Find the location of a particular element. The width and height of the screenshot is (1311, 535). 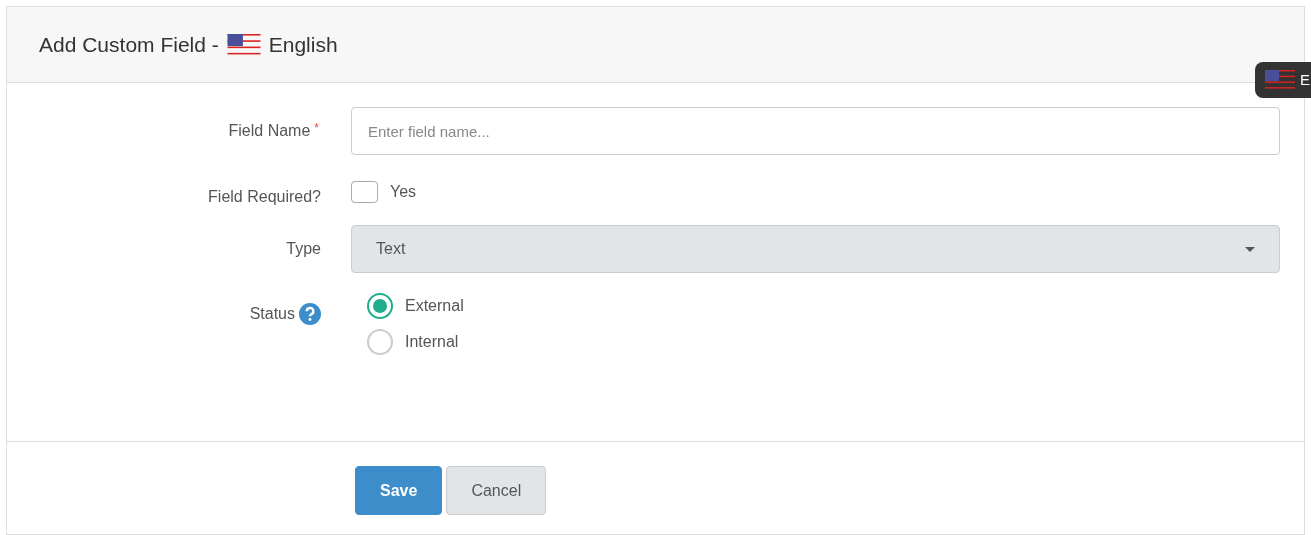

field-label: Status is located at coordinates (272, 314).